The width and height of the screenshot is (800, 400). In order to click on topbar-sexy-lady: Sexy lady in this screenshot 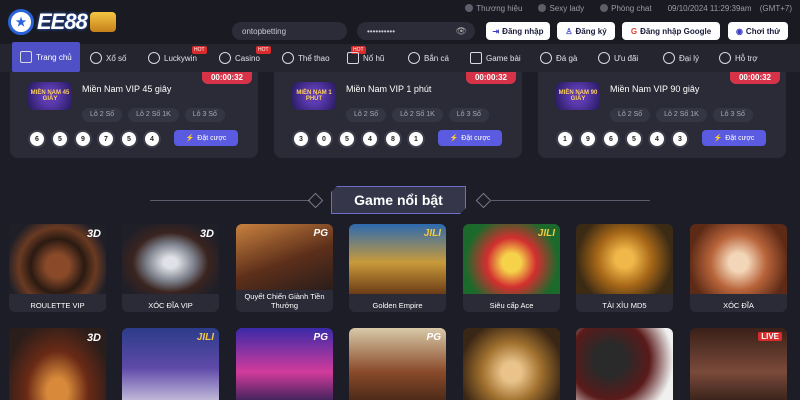, I will do `click(561, 8)`.